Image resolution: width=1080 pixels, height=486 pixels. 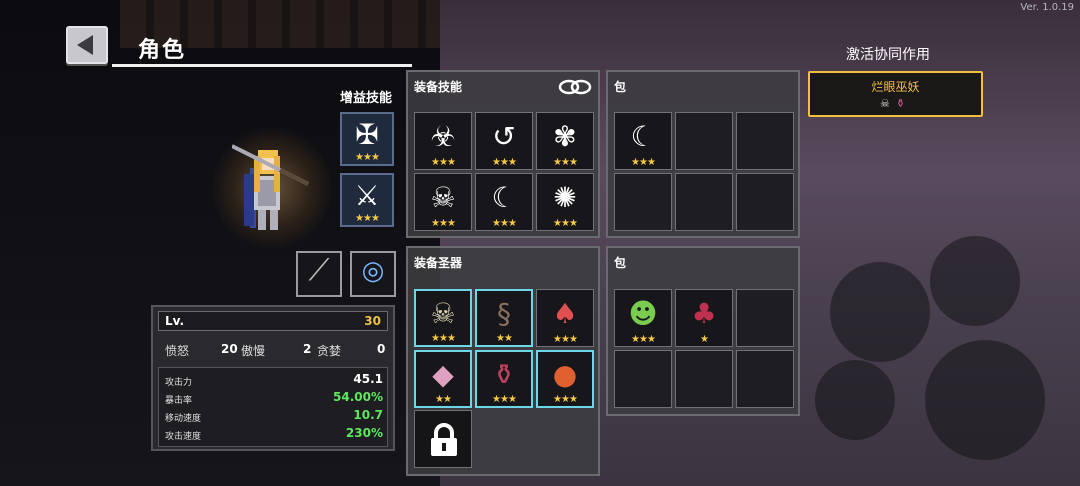 What do you see at coordinates (565, 197) in the screenshot?
I see `burst-icon: ✺` at bounding box center [565, 197].